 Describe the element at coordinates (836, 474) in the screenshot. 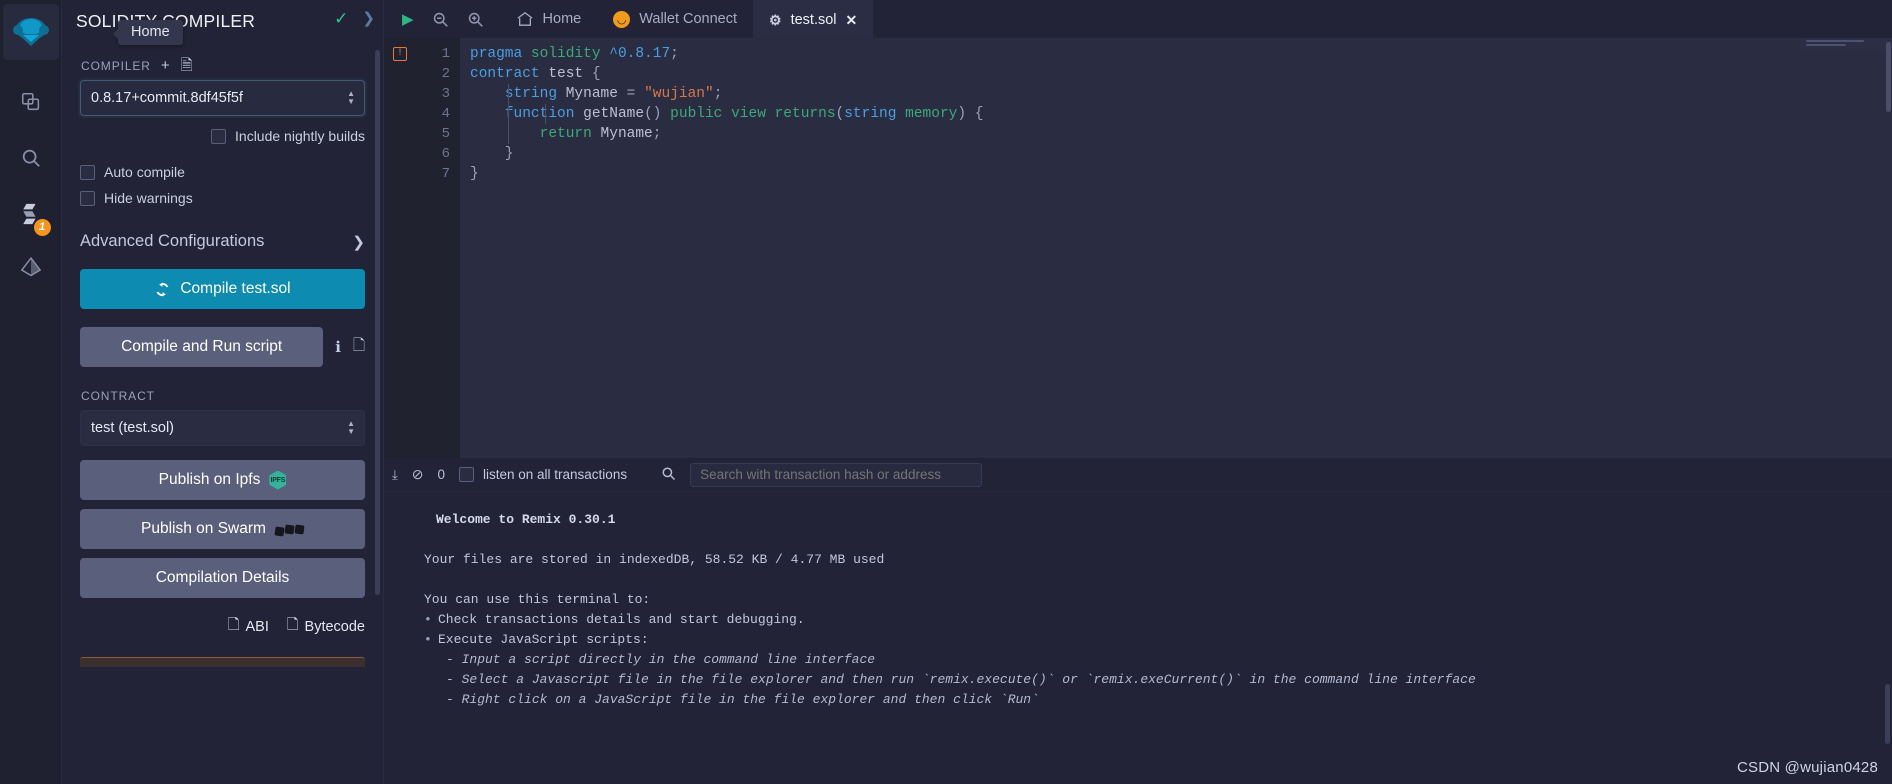

I see `transaction-search-input` at that location.